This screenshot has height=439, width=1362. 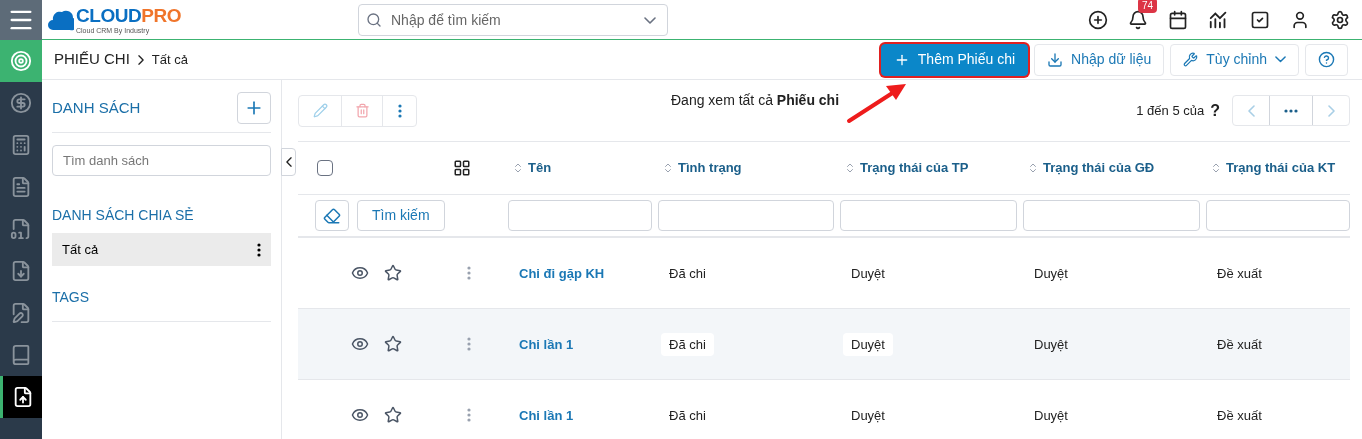 What do you see at coordinates (1260, 19) in the screenshot?
I see `checkbox-icon` at bounding box center [1260, 19].